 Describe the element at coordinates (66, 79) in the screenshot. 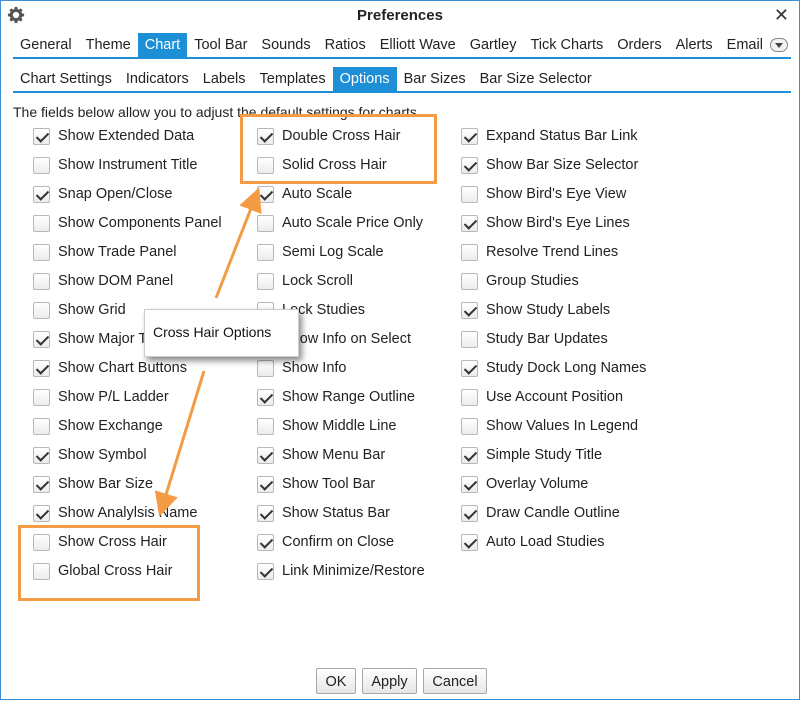

I see `subtab-chart-settings: Chart Settings` at that location.